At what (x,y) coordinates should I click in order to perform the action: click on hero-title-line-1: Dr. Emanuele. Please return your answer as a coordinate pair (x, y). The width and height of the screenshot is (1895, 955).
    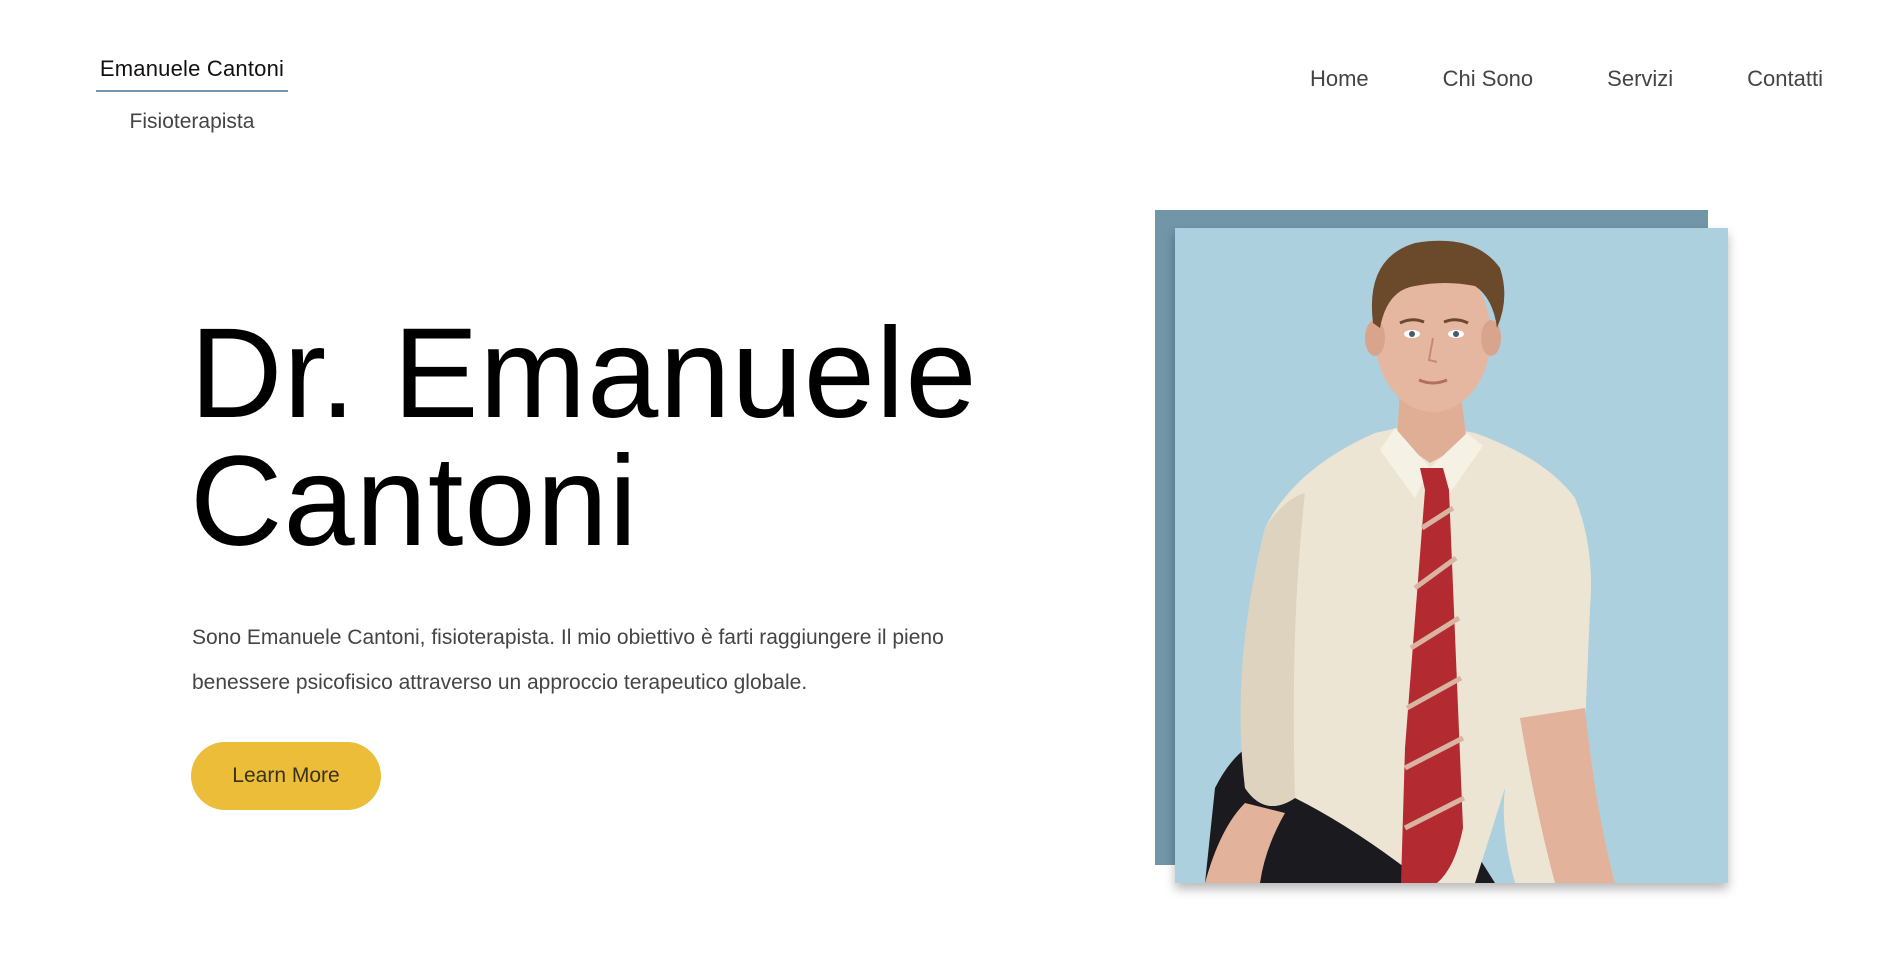
    Looking at the image, I should click on (584, 373).